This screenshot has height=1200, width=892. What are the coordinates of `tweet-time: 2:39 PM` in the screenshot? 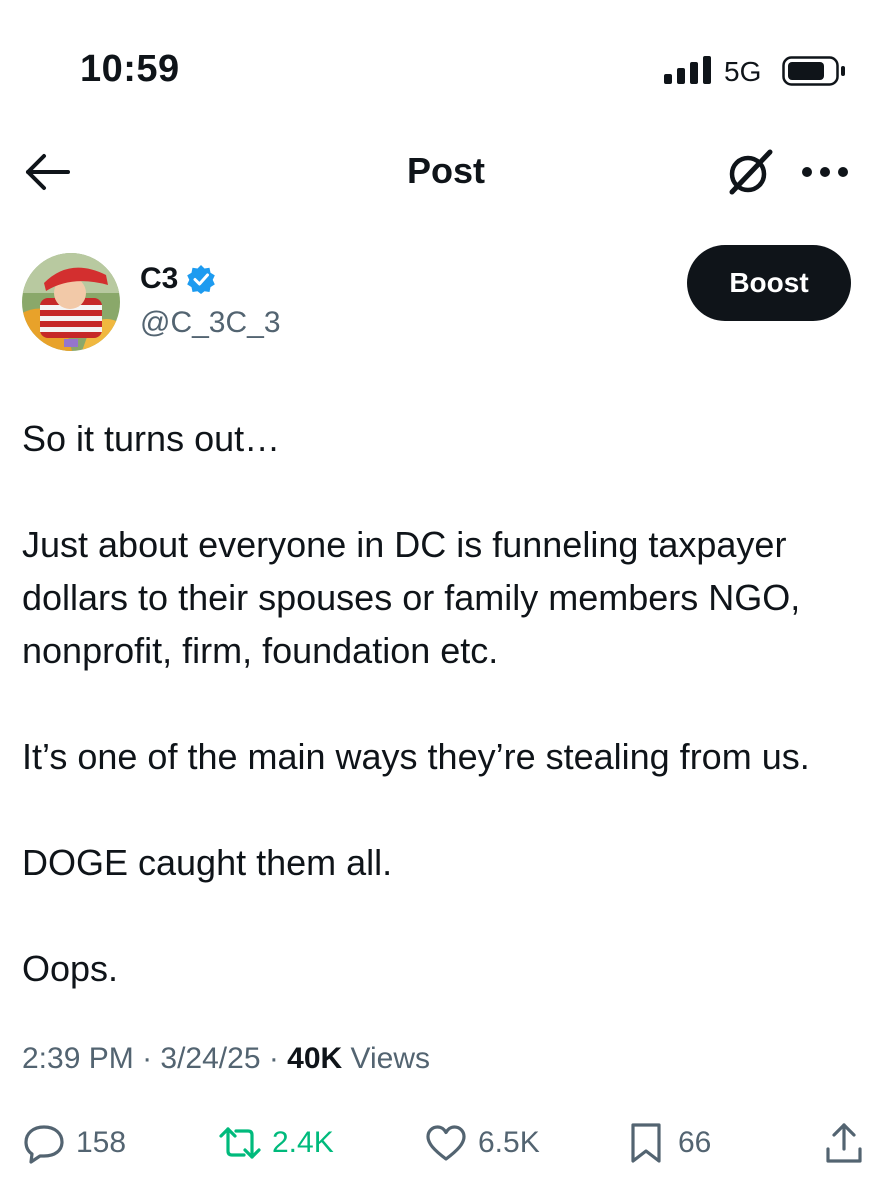 It's located at (78, 1058).